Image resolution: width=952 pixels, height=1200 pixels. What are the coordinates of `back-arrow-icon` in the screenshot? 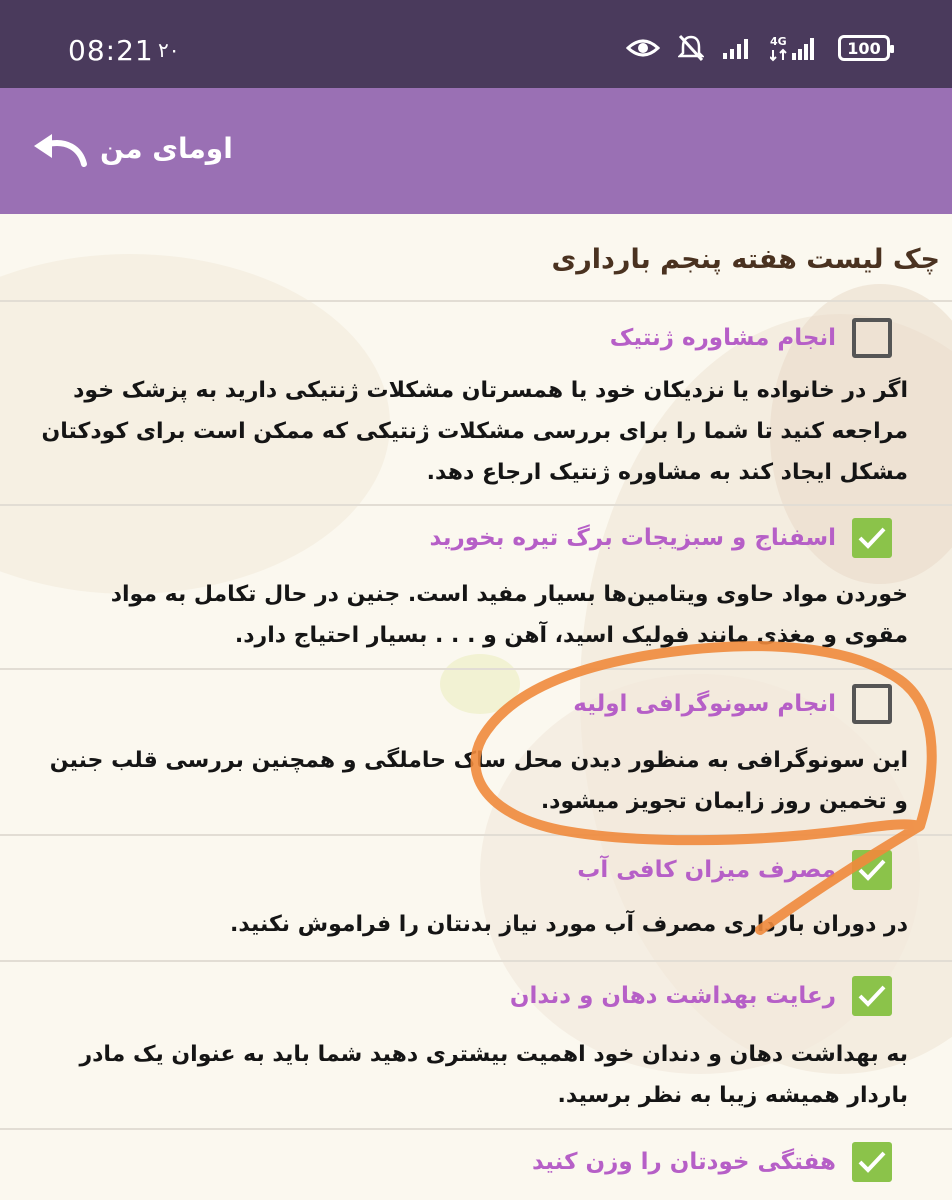 It's located at (60, 152).